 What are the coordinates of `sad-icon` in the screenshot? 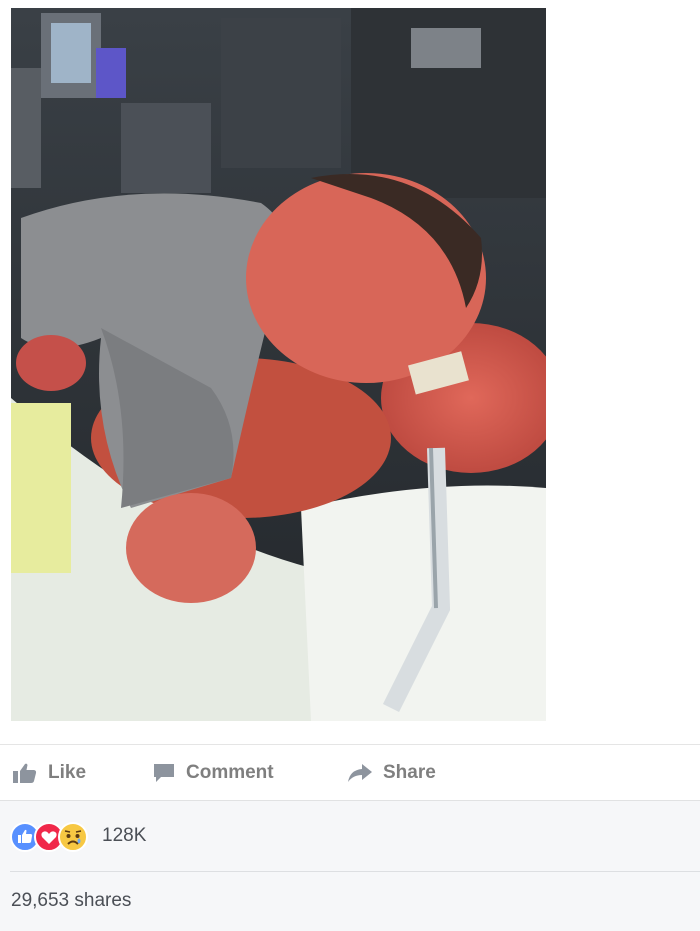 It's located at (73, 837).